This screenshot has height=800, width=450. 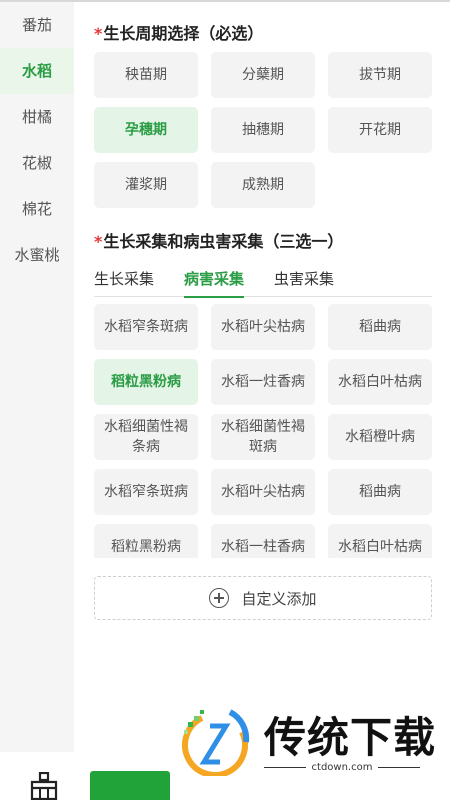 What do you see at coordinates (37, 209) in the screenshot?
I see `sidebar-item-cotton: 棉花` at bounding box center [37, 209].